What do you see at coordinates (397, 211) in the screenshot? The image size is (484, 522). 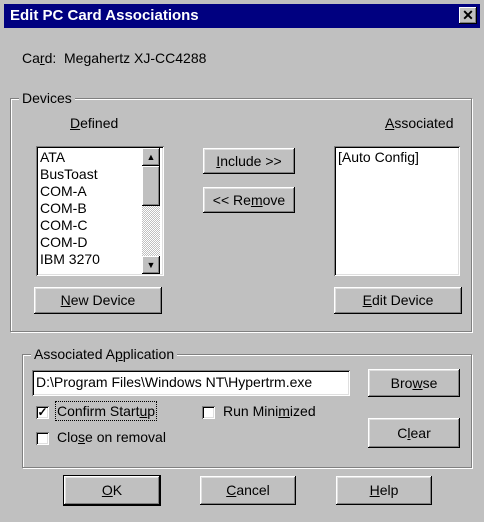 I see `associated-devices-list: [Auto Config]` at bounding box center [397, 211].